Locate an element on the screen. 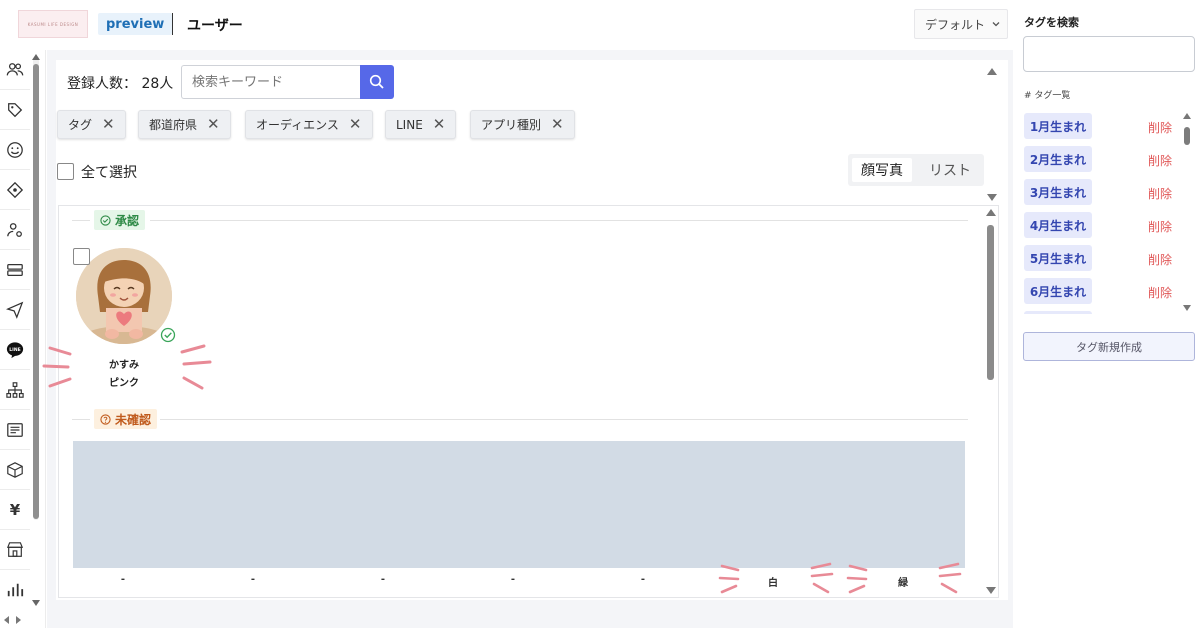 This screenshot has width=1200, height=628. create-tag-button: タグ新規作成 is located at coordinates (1109, 346).